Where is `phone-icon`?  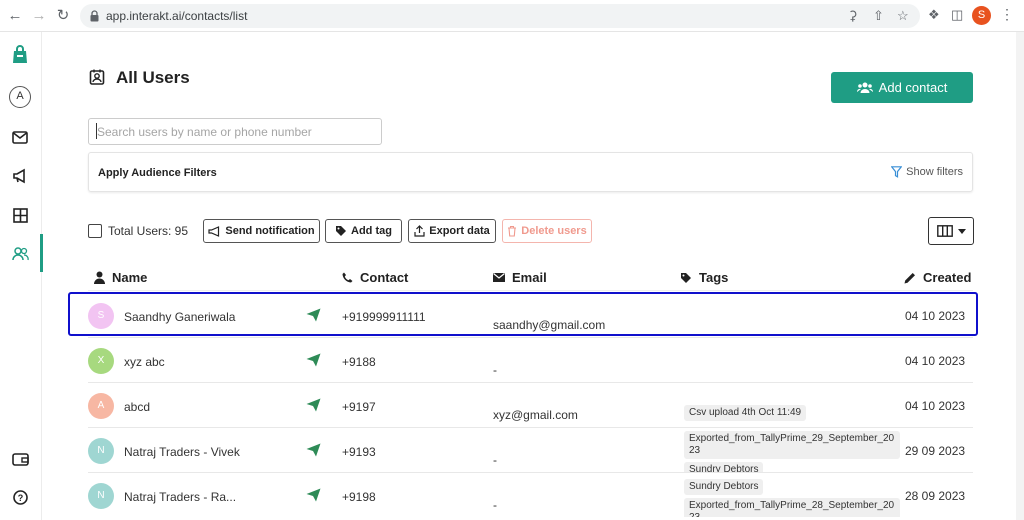 phone-icon is located at coordinates (347, 277).